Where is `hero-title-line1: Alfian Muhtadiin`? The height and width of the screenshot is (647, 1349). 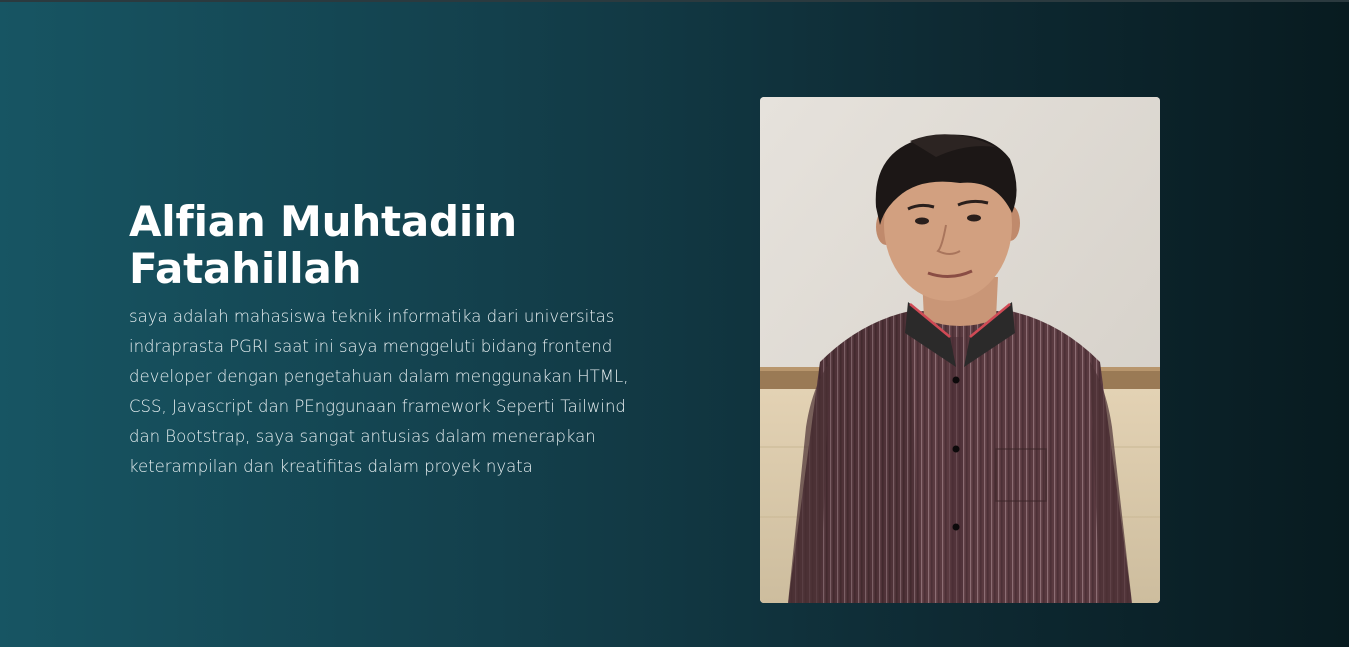
hero-title-line1: Alfian Muhtadiin is located at coordinates (323, 221).